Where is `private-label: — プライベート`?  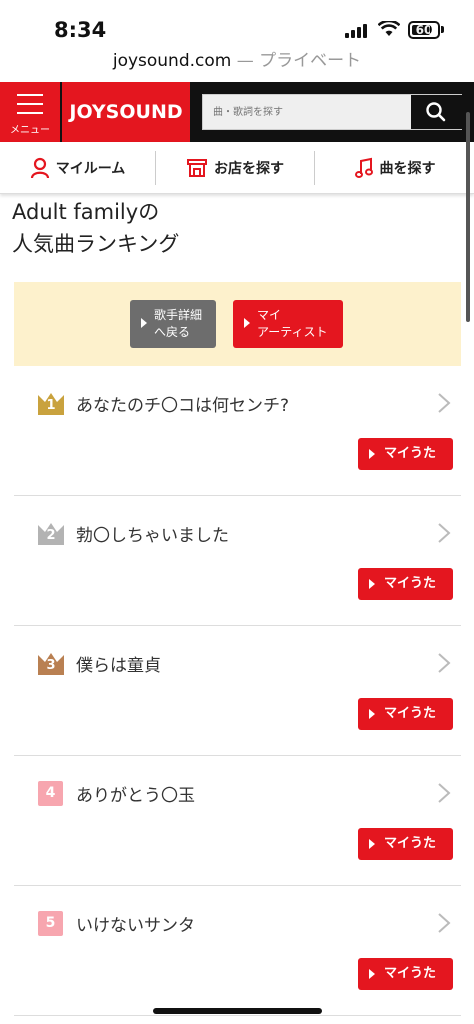
private-label: — プライベート is located at coordinates (299, 61).